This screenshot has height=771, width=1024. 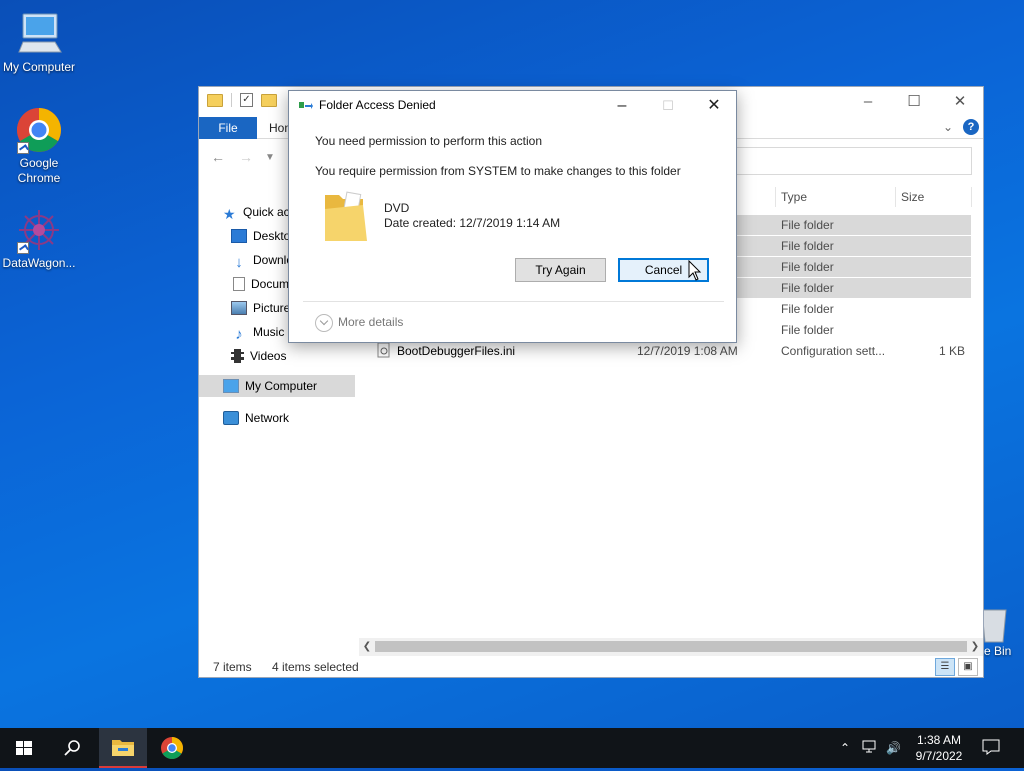 What do you see at coordinates (39, 230) in the screenshot?
I see `datawagon-icon` at bounding box center [39, 230].